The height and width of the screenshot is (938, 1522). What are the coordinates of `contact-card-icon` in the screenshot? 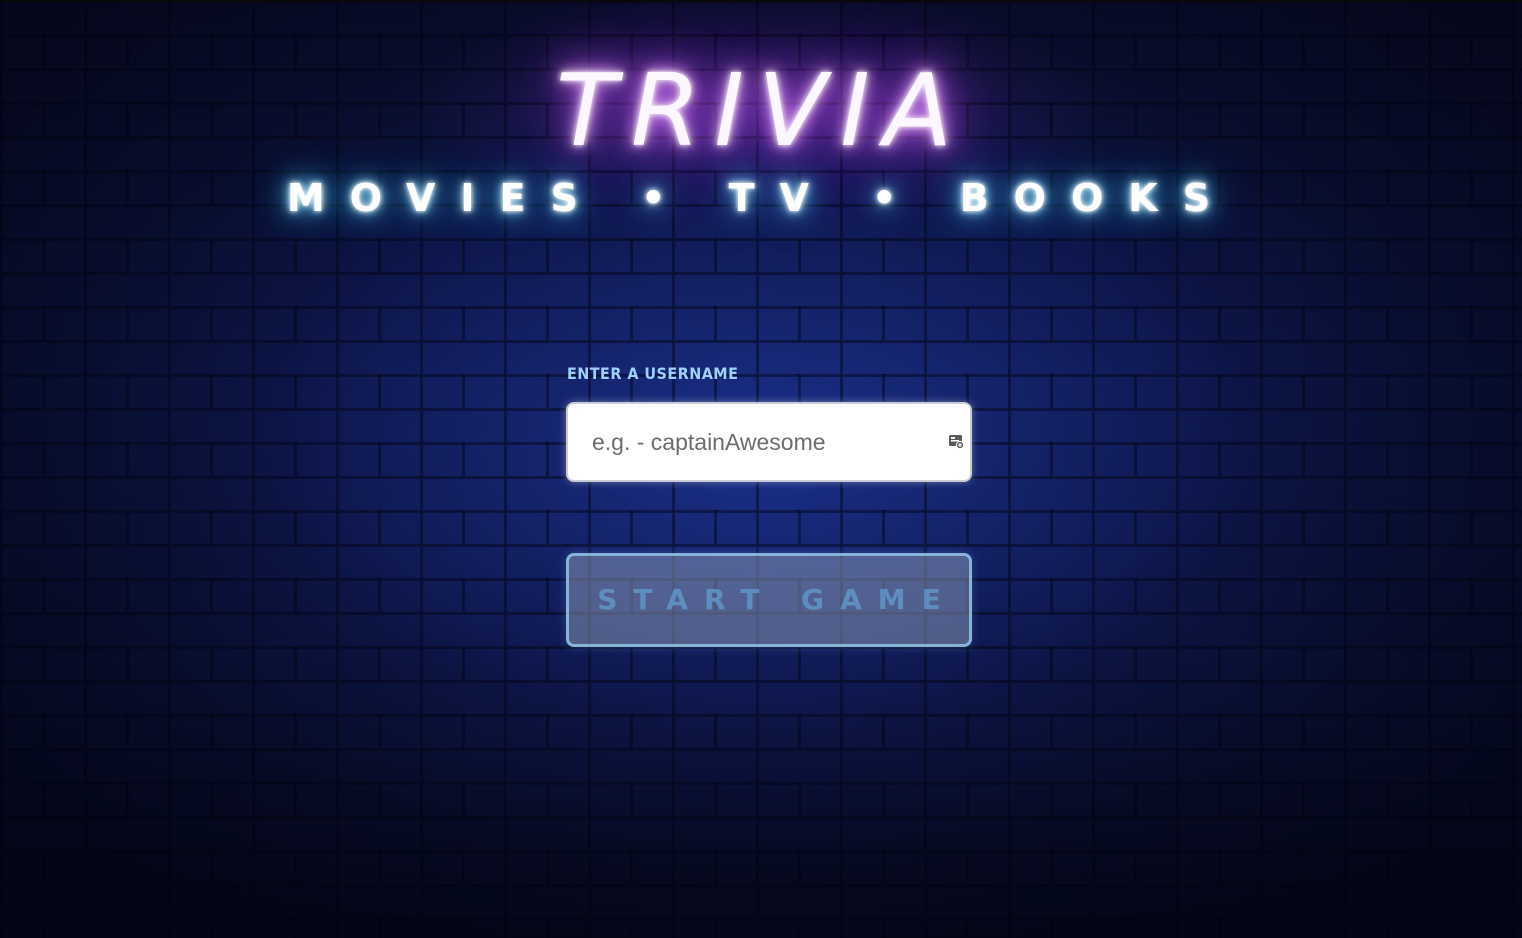 It's located at (956, 441).